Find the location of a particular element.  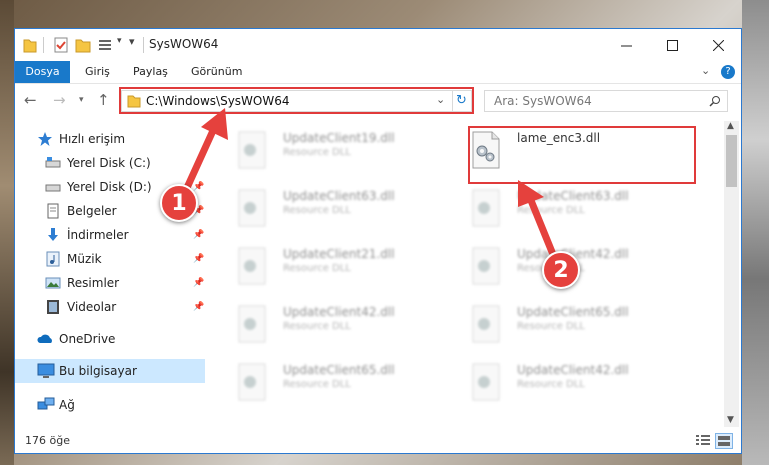

step-2-badge: 2 is located at coordinates (561, 270).